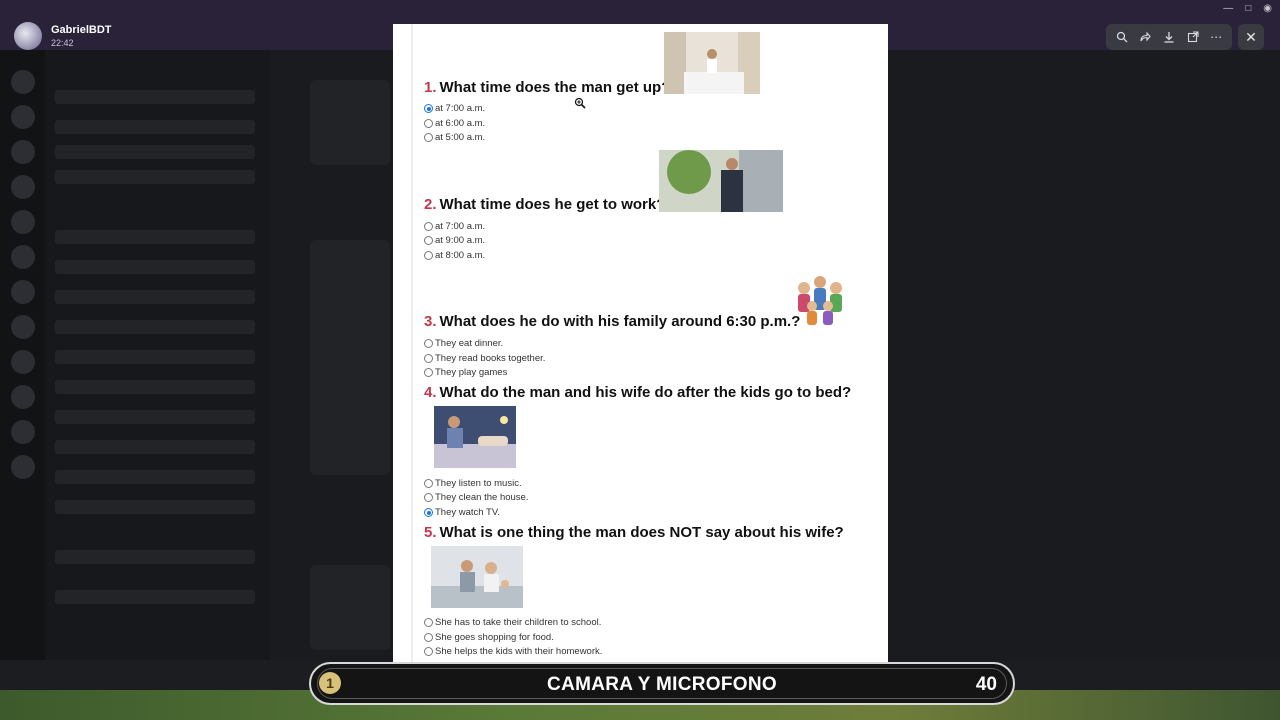 This screenshot has width=1280, height=720. I want to click on background-channel-list, so click(157, 355).